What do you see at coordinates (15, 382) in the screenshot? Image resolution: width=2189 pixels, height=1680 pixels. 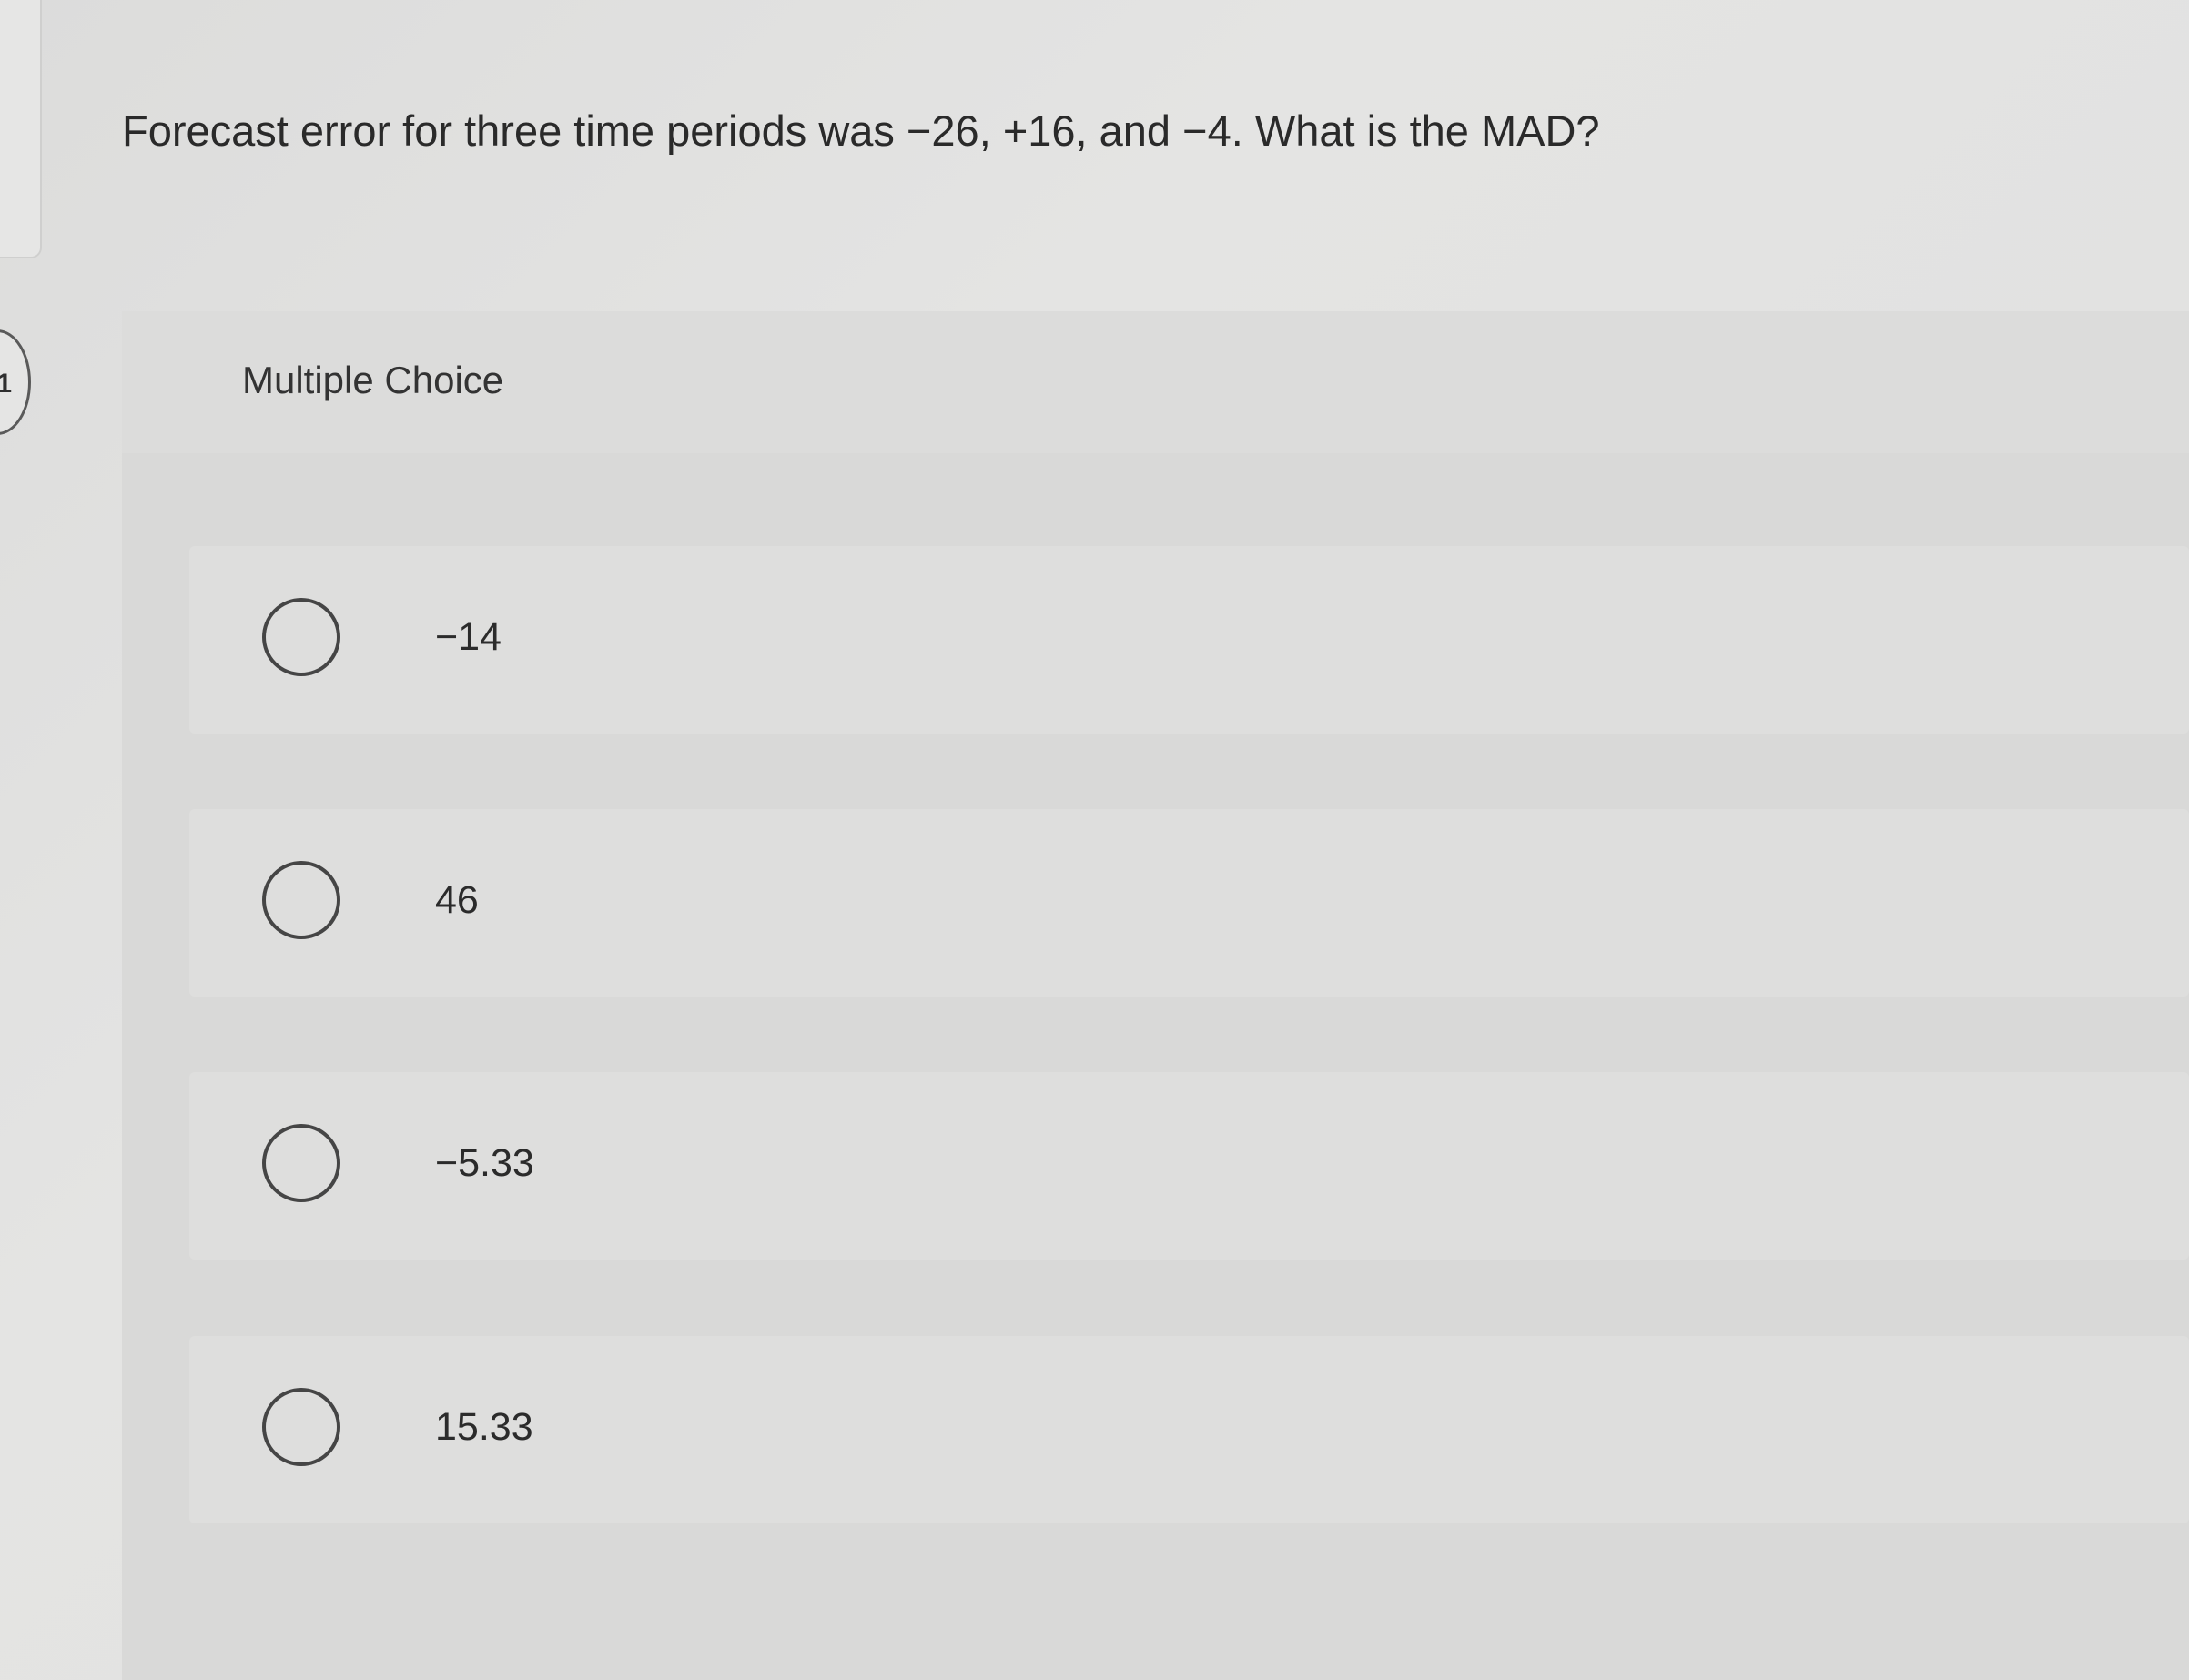 I see `question-number-badge: 1` at bounding box center [15, 382].